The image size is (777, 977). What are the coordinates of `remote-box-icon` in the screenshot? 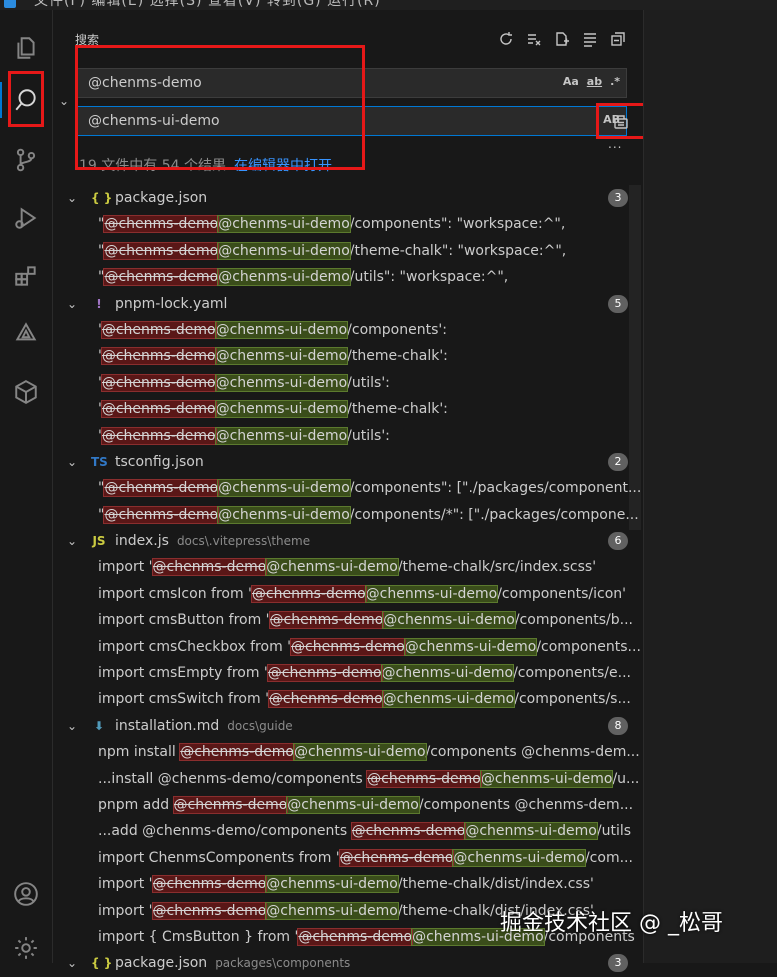 It's located at (26, 392).